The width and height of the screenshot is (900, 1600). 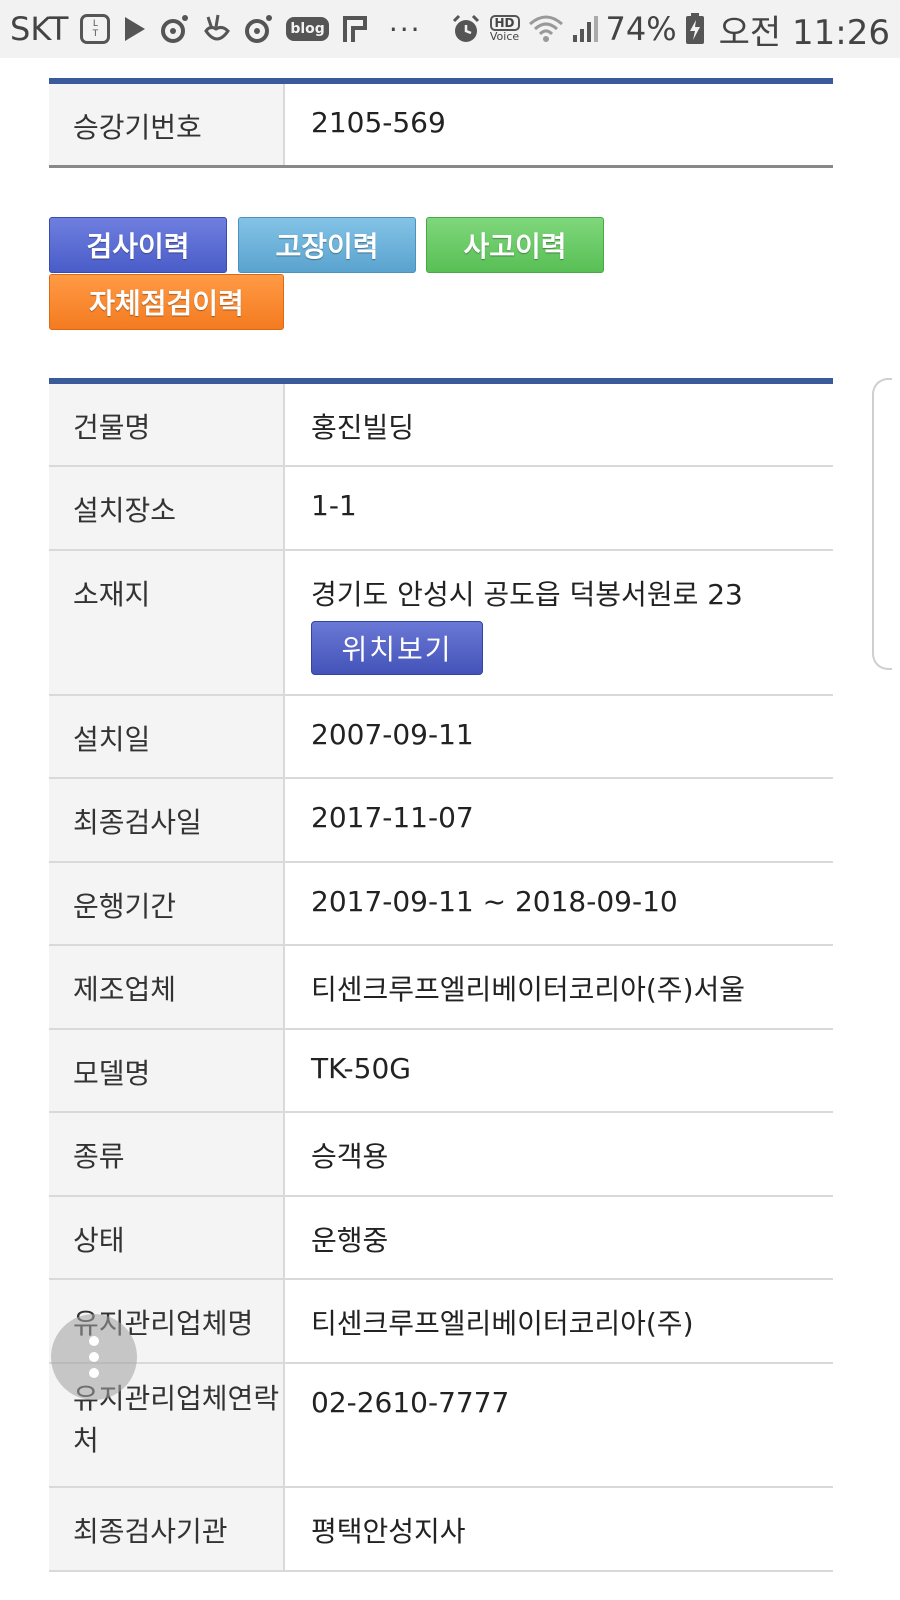 I want to click on install-date-value: 2007-09-11, so click(x=392, y=734).